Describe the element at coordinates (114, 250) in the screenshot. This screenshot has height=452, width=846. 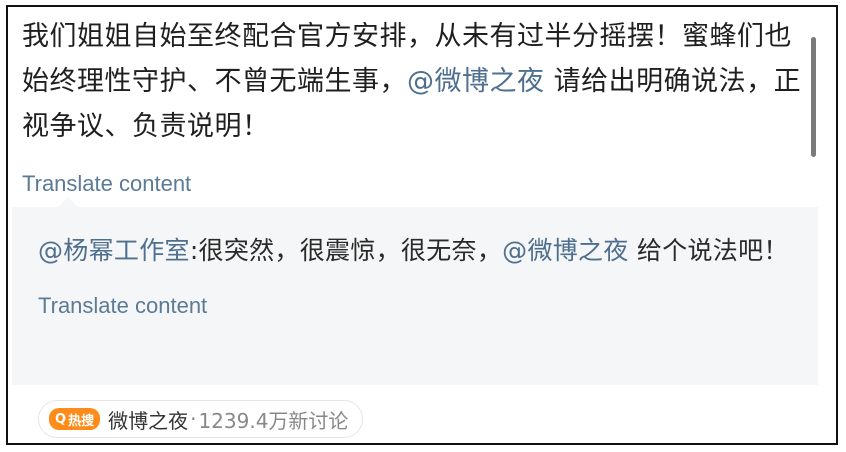
I see `quoted-author-link: @杨幂工作室` at that location.